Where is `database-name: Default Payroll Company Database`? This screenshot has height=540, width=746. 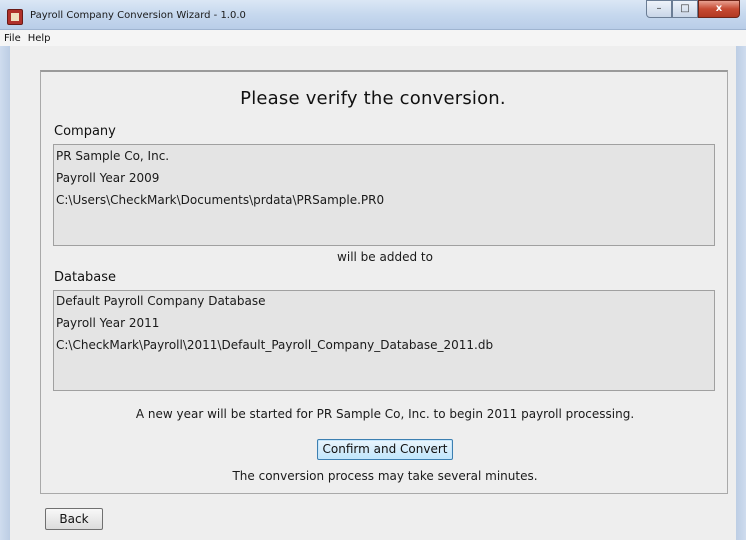
database-name: Default Payroll Company Database is located at coordinates (161, 301).